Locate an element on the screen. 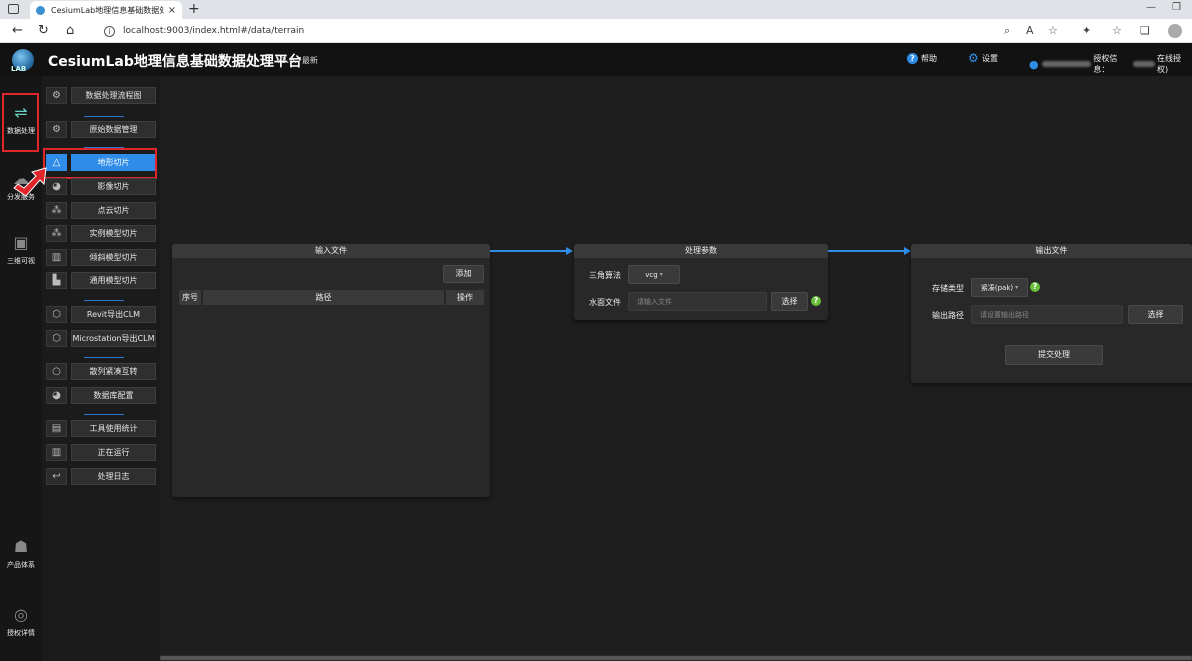  app-version: V3.0.7最新 is located at coordinates (297, 60).